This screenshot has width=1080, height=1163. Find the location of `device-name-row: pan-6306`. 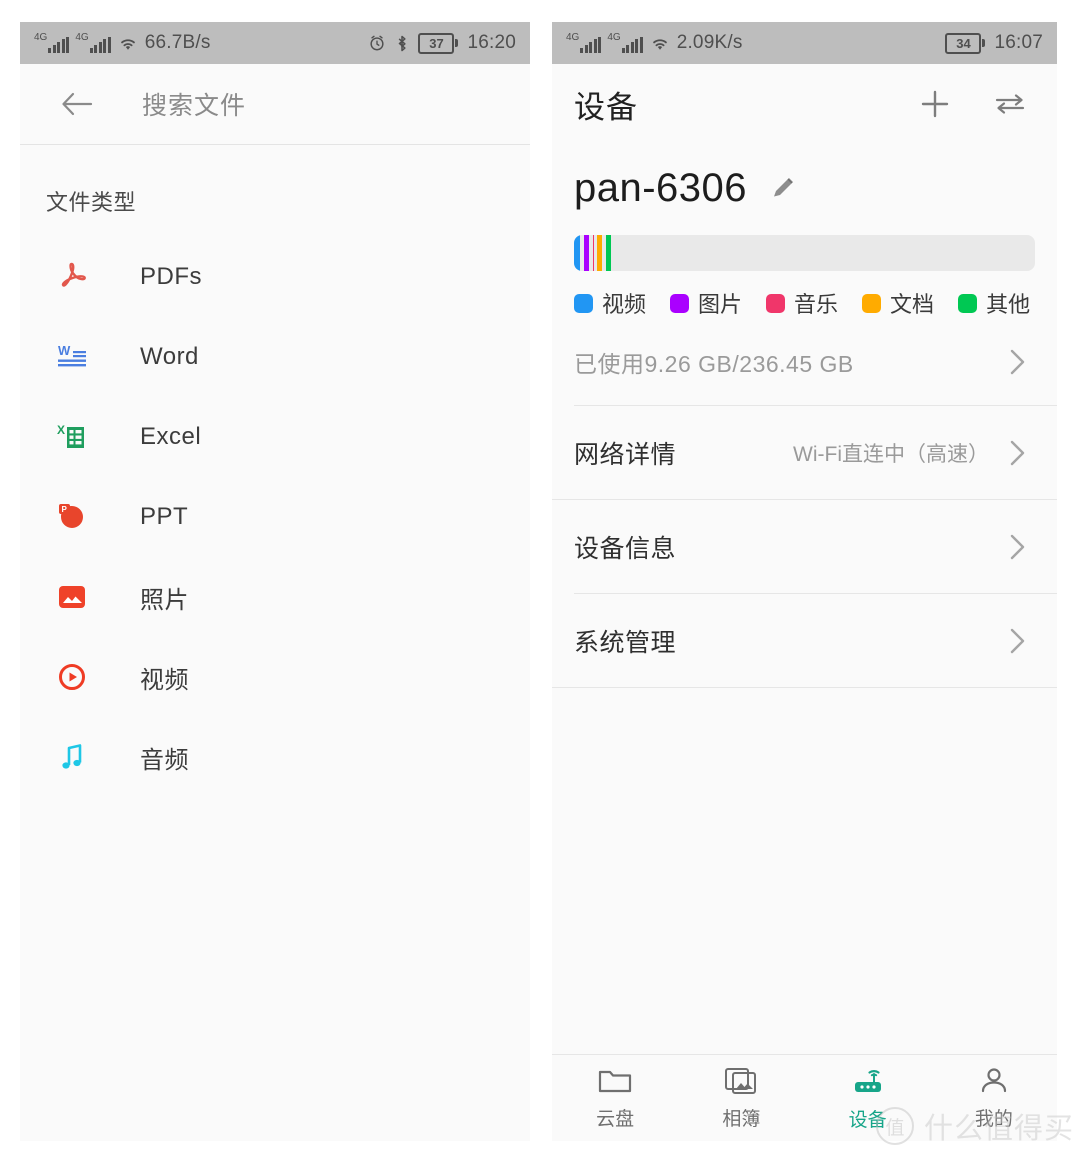

device-name-row: pan-6306 is located at coordinates (804, 177).